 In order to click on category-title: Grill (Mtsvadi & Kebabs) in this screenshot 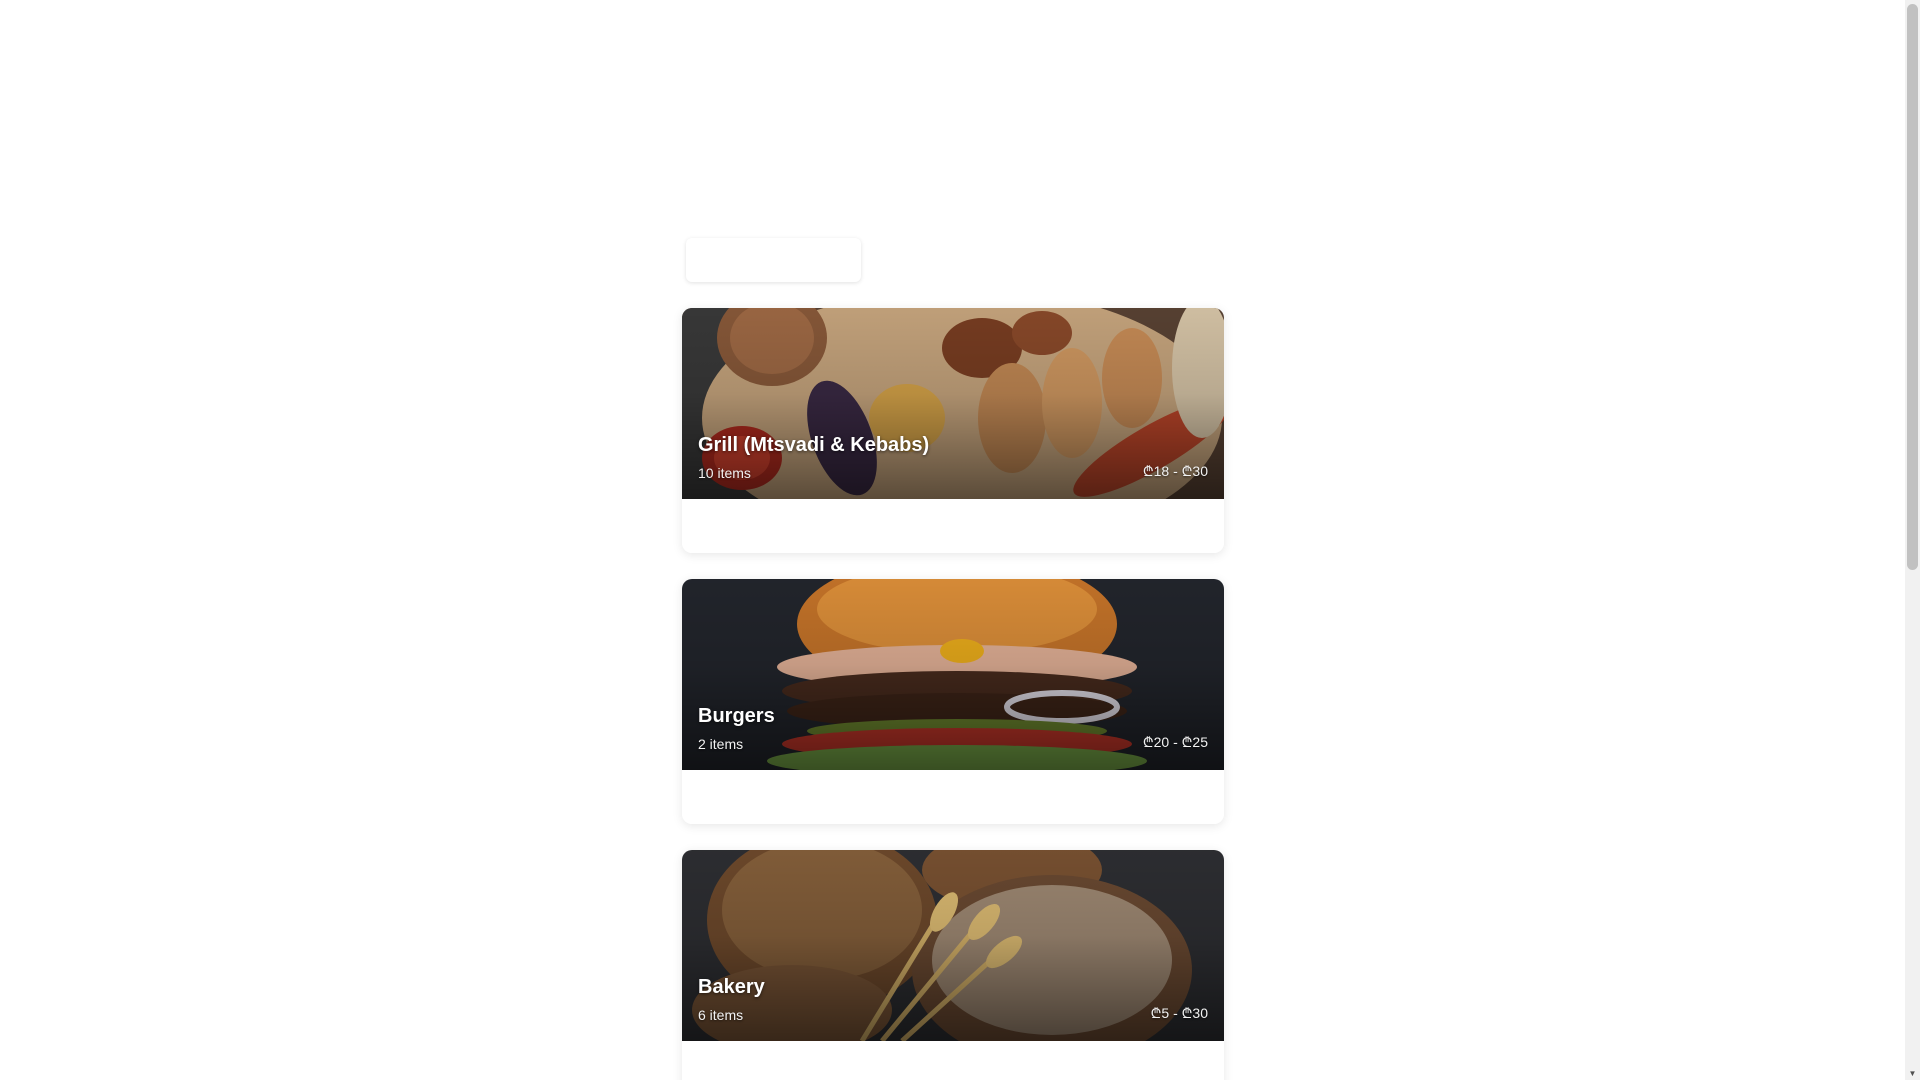, I will do `click(814, 445)`.